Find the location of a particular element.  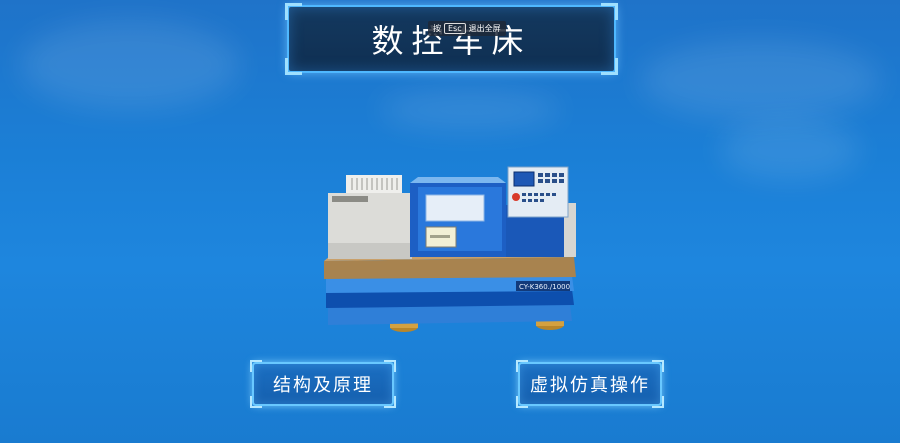

exit-fullscreen-hint: 按 Esc 退出全屏 is located at coordinates (467, 28).